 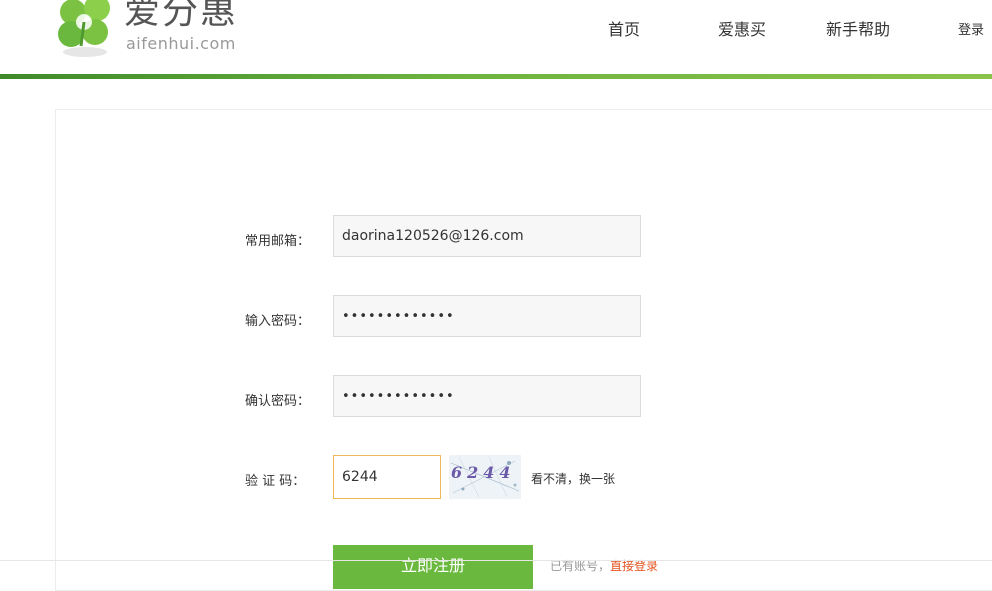 What do you see at coordinates (278, 401) in the screenshot?
I see `confirm-password-label: 确认密码：` at bounding box center [278, 401].